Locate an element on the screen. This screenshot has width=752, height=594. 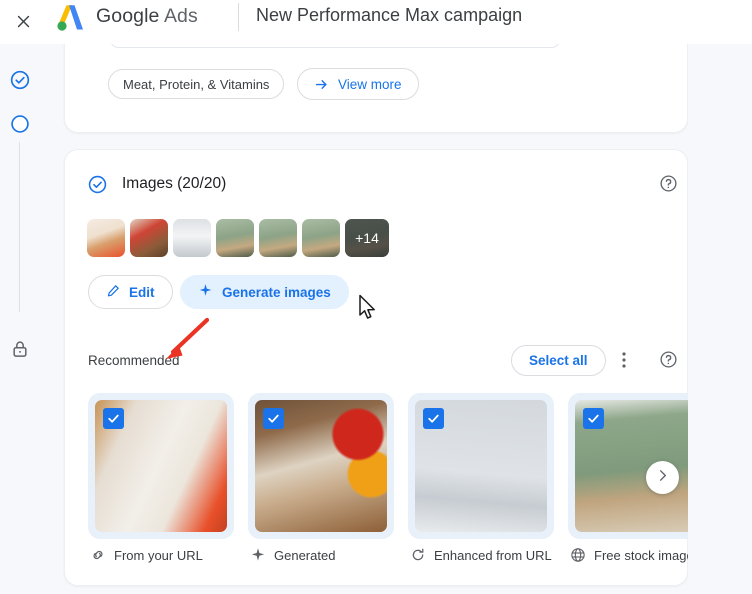
app-header: Google Ads New Performance Max campaign is located at coordinates (376, 22).